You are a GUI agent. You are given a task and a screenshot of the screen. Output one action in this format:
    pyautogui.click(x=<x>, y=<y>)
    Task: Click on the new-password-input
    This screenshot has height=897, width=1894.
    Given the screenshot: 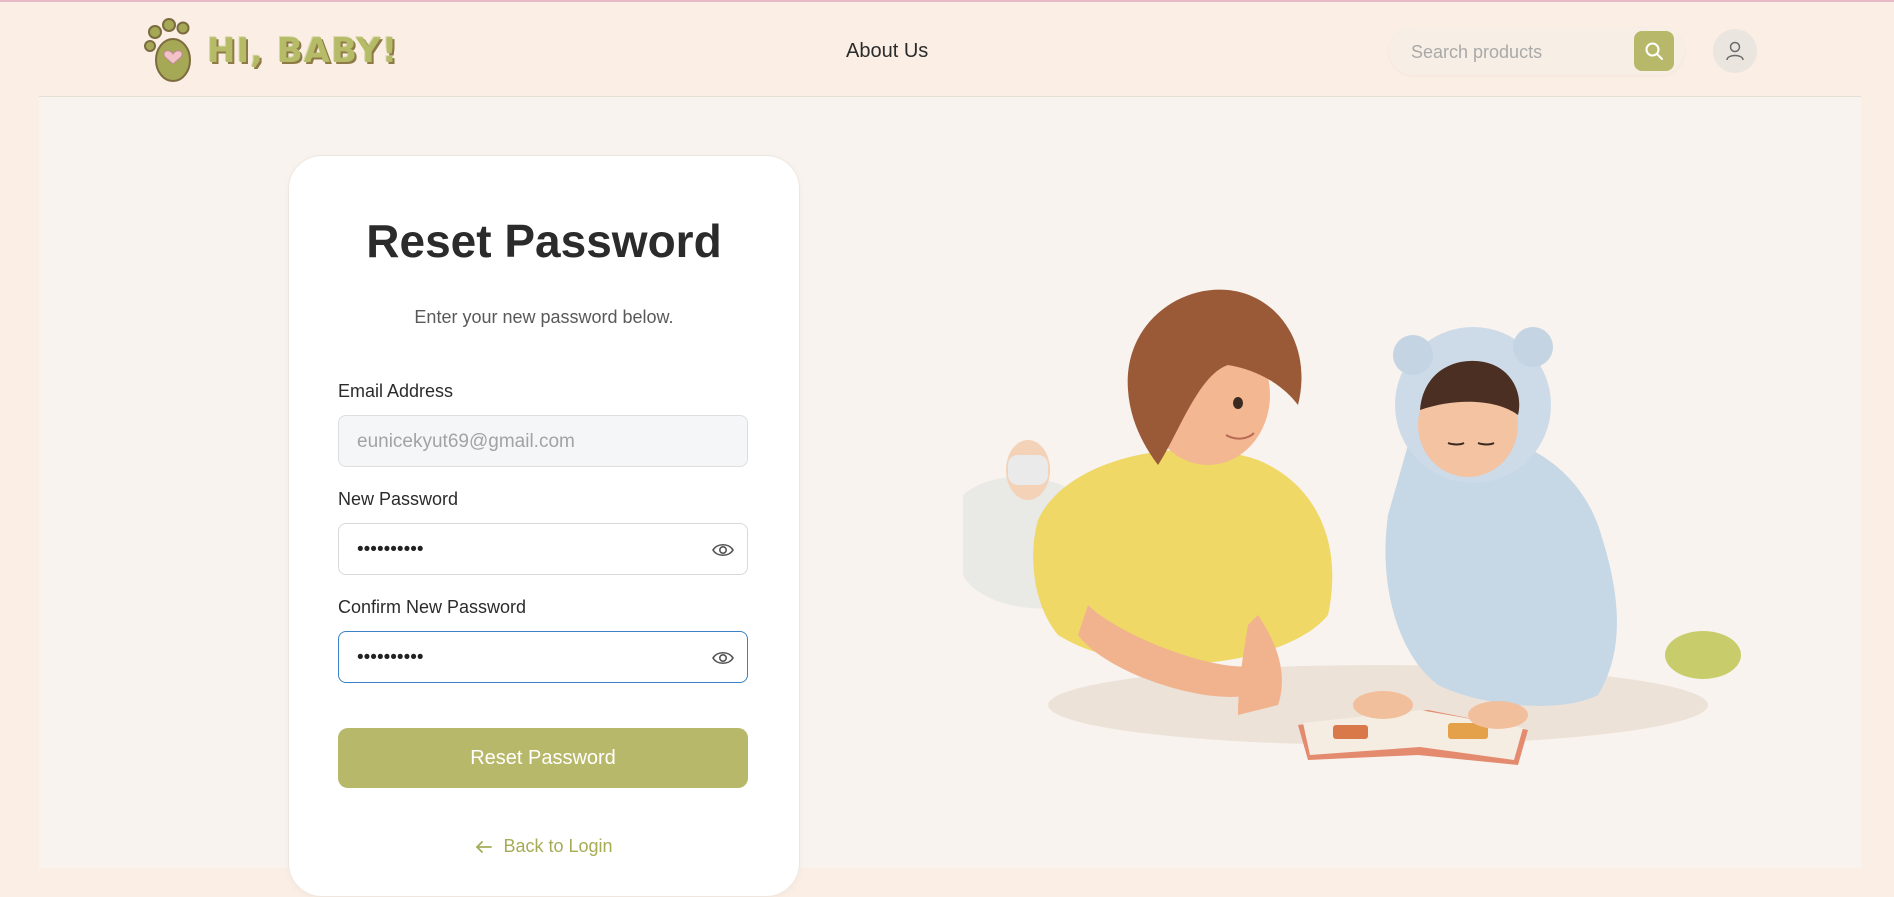 What is the action you would take?
    pyautogui.click(x=527, y=550)
    